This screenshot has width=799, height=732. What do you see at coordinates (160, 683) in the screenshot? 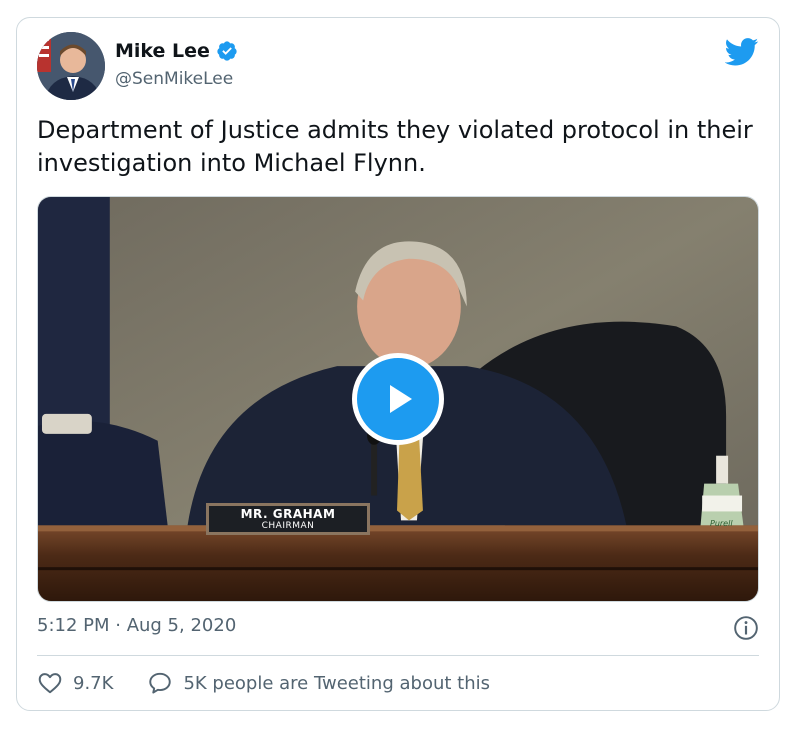
I see `speech-bubble-icon` at bounding box center [160, 683].